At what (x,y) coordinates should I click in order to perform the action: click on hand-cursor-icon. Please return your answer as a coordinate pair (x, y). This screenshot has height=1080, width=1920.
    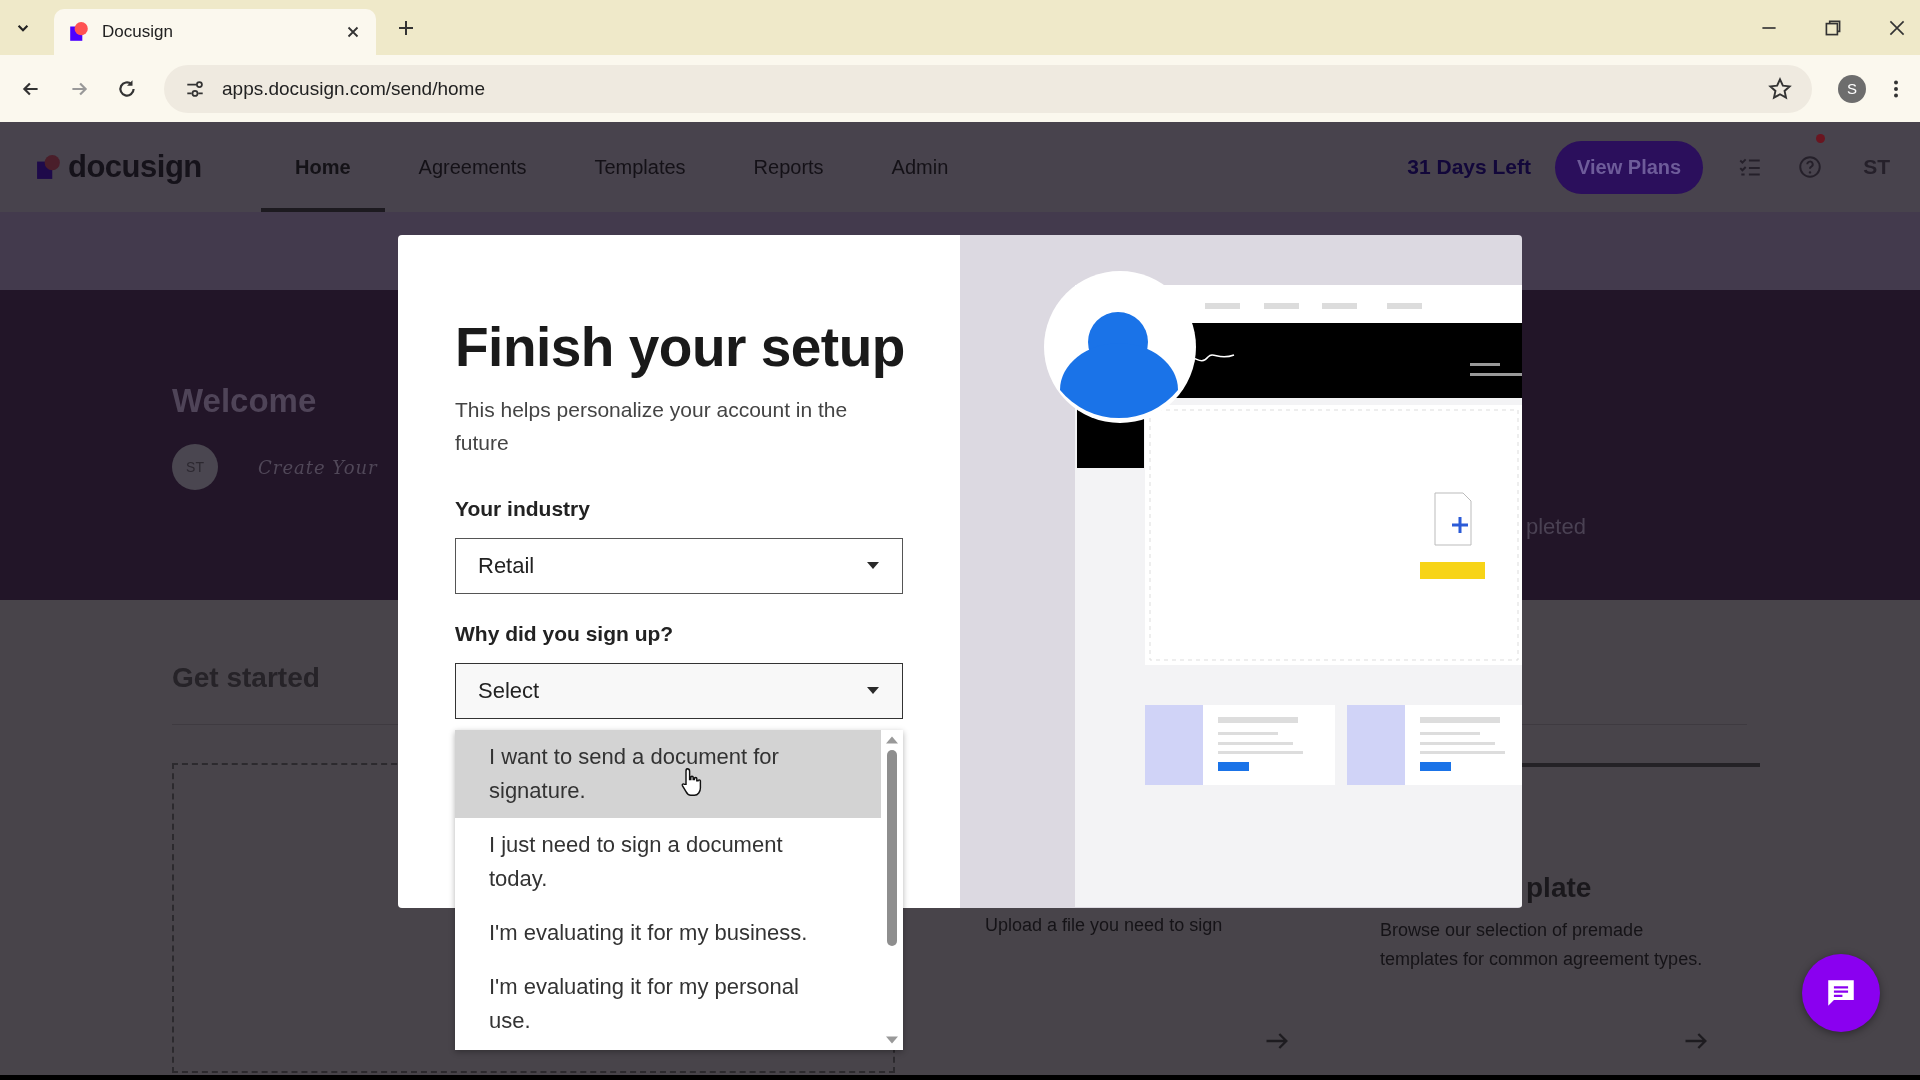
    Looking at the image, I should click on (692, 782).